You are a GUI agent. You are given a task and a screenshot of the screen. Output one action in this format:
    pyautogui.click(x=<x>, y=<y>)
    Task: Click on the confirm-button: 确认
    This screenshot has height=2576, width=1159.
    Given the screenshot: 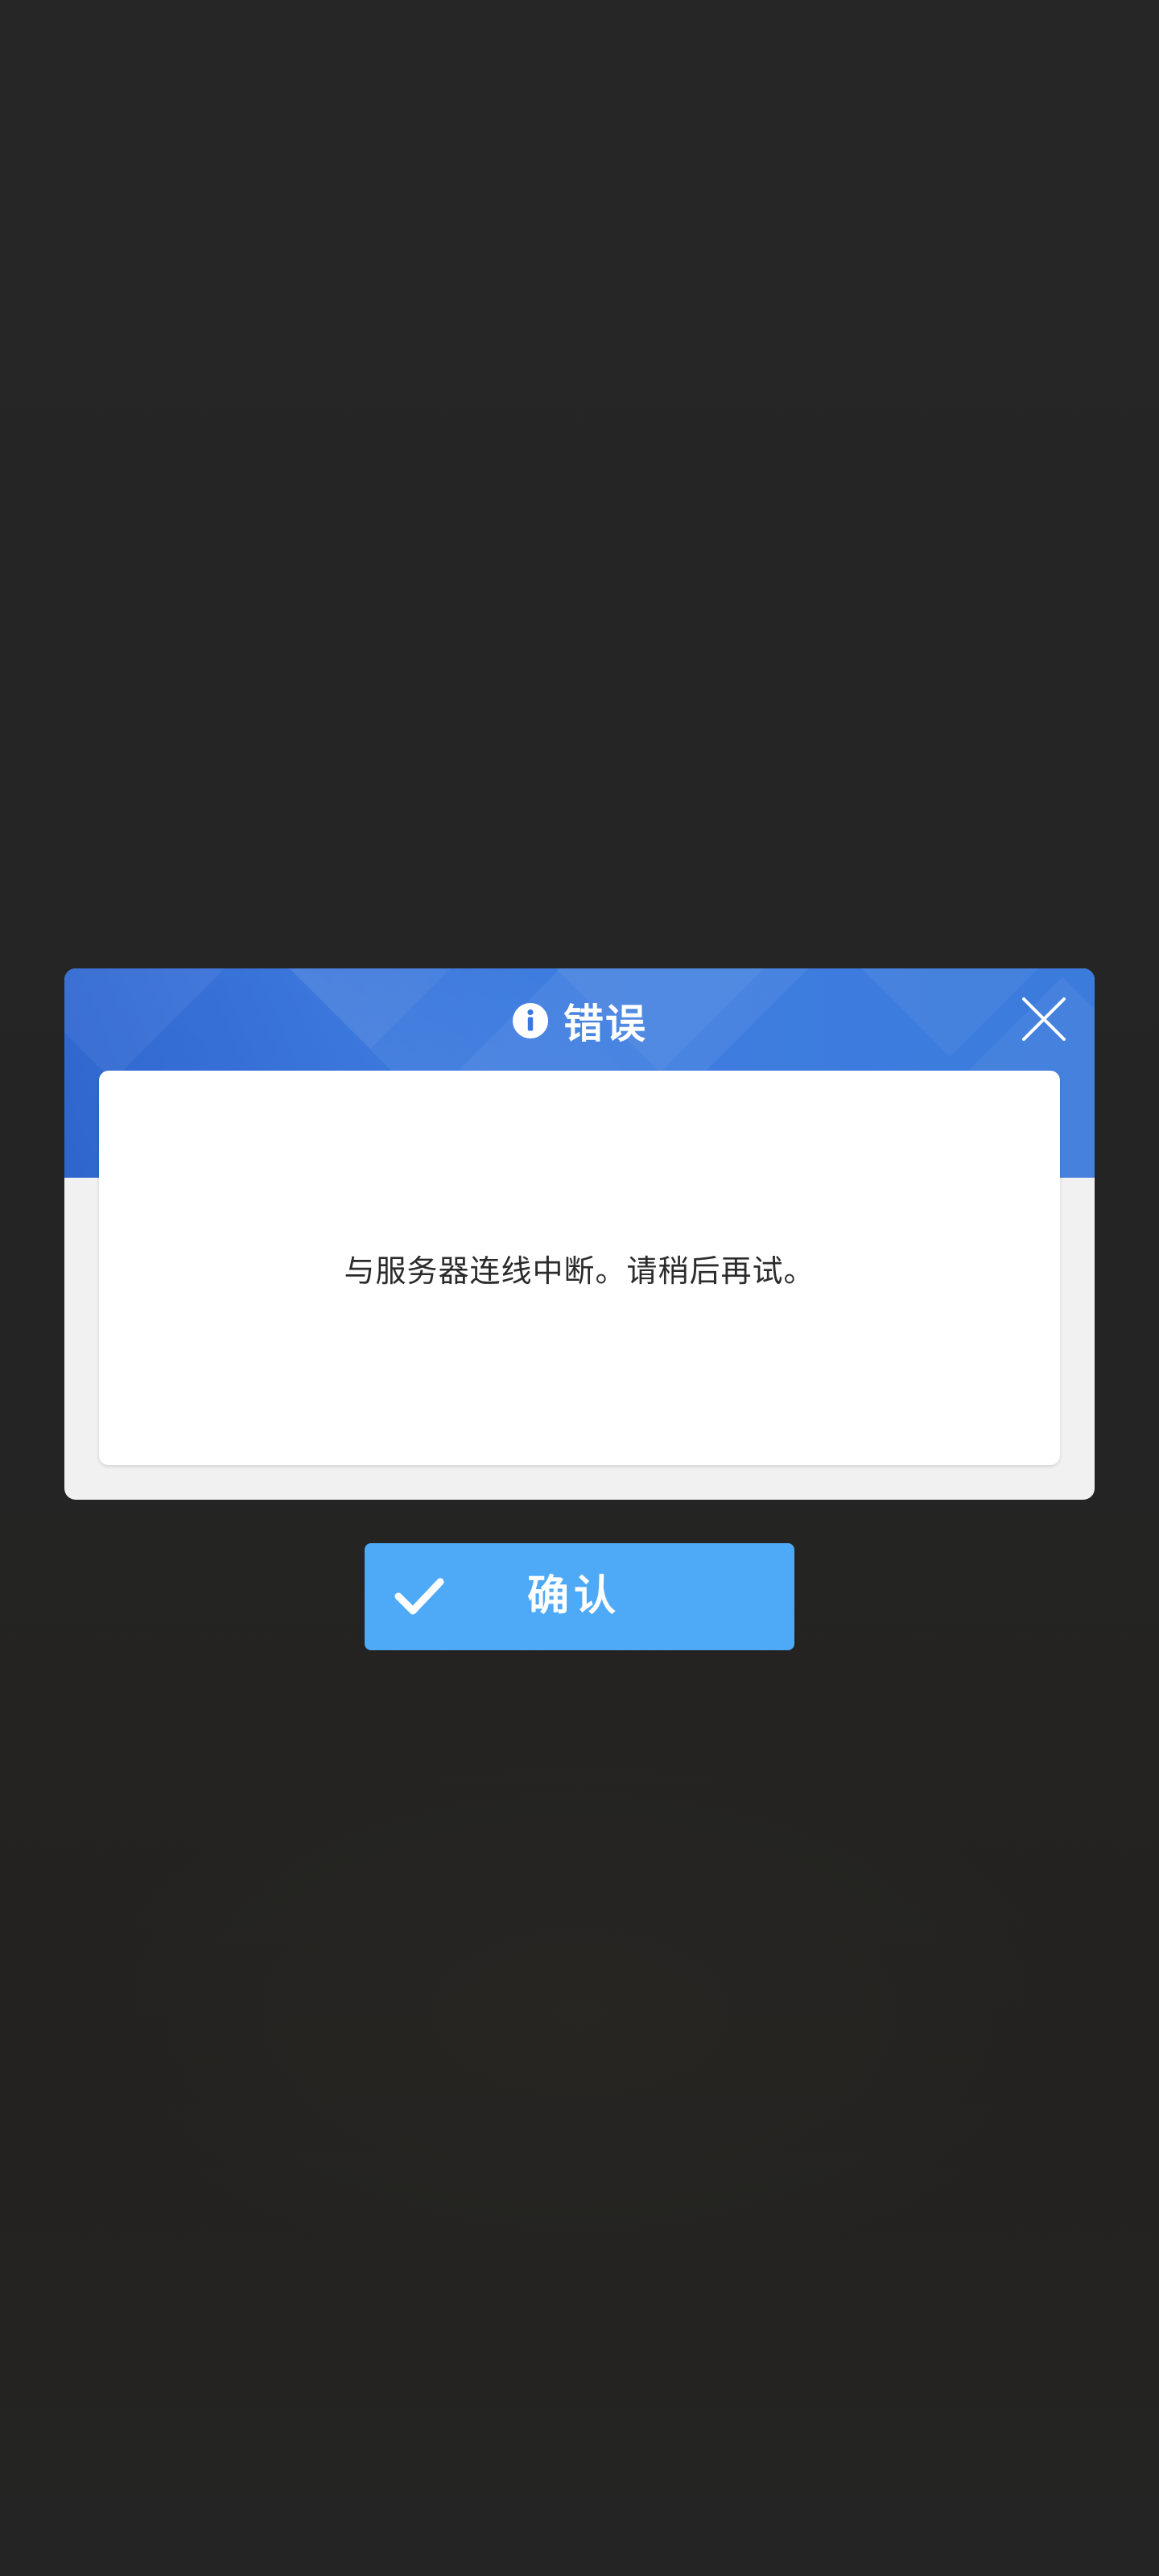 What is the action you would take?
    pyautogui.click(x=579, y=1596)
    